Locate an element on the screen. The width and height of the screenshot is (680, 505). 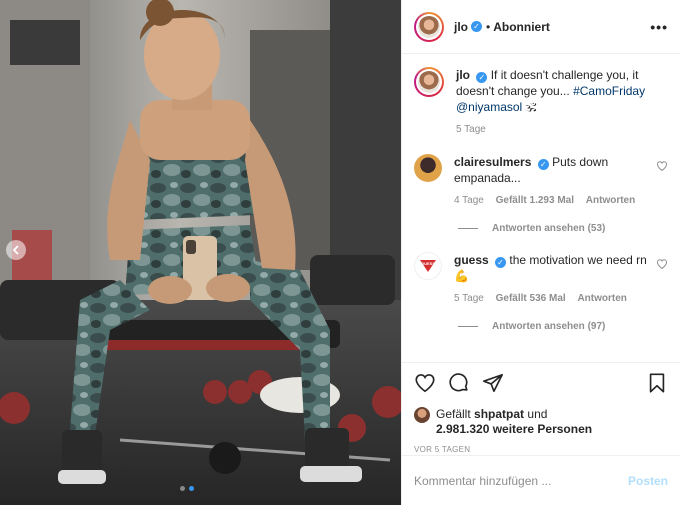
avatar: GUESS is located at coordinates (428, 266).